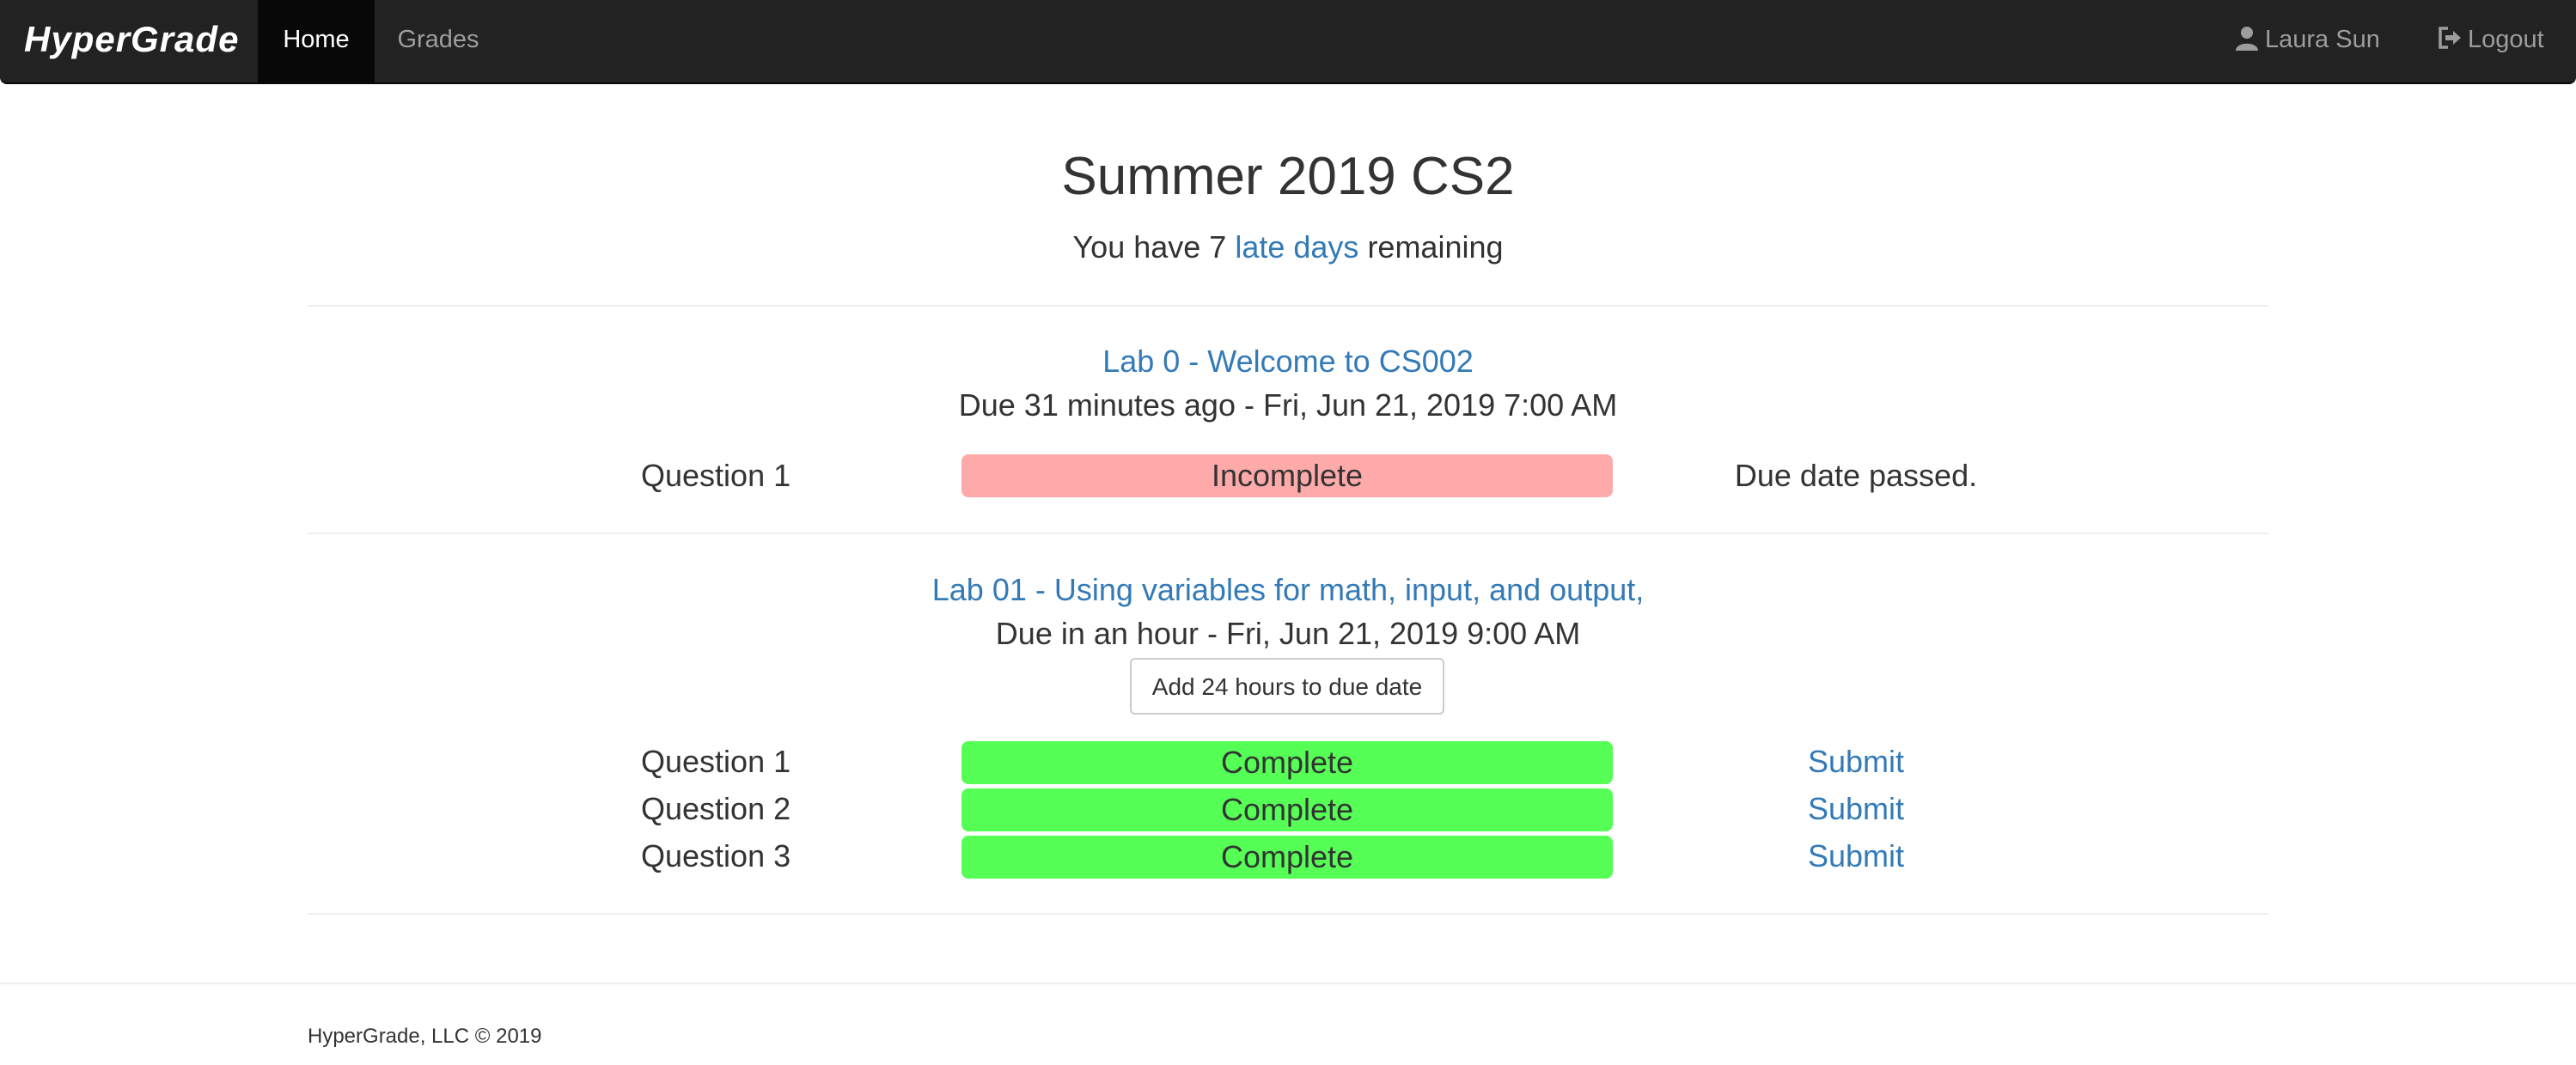 The height and width of the screenshot is (1065, 2576). Describe the element at coordinates (2506, 39) in the screenshot. I see `logout-label: Logout` at that location.